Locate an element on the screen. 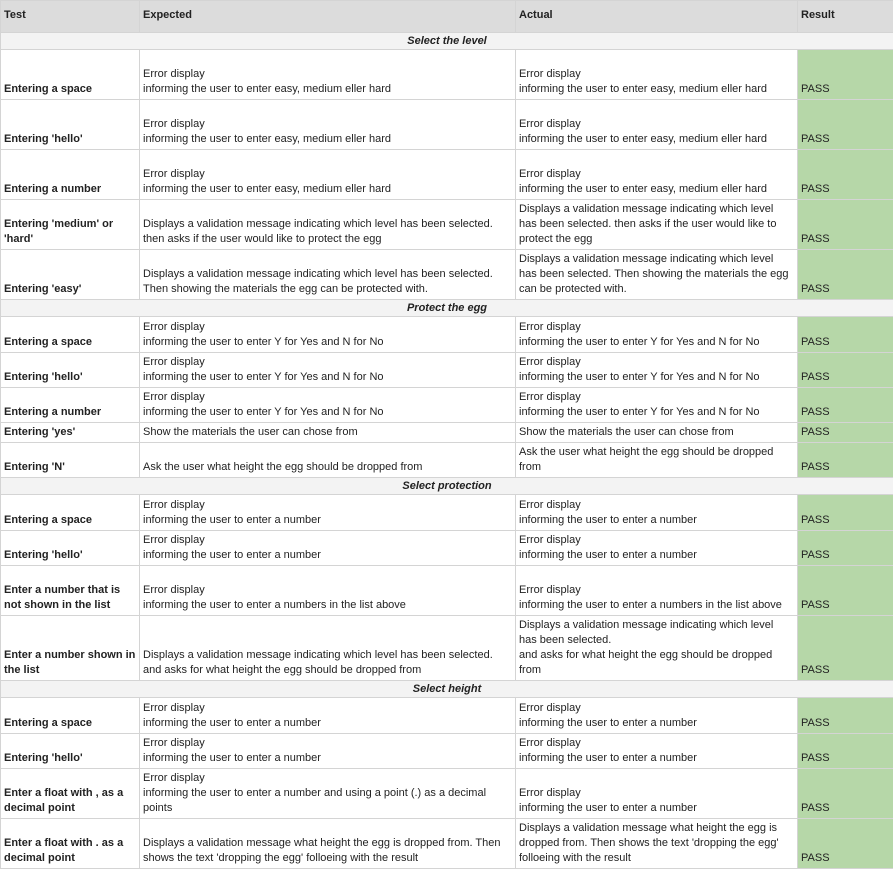  section-title: Select protection is located at coordinates (446, 486).